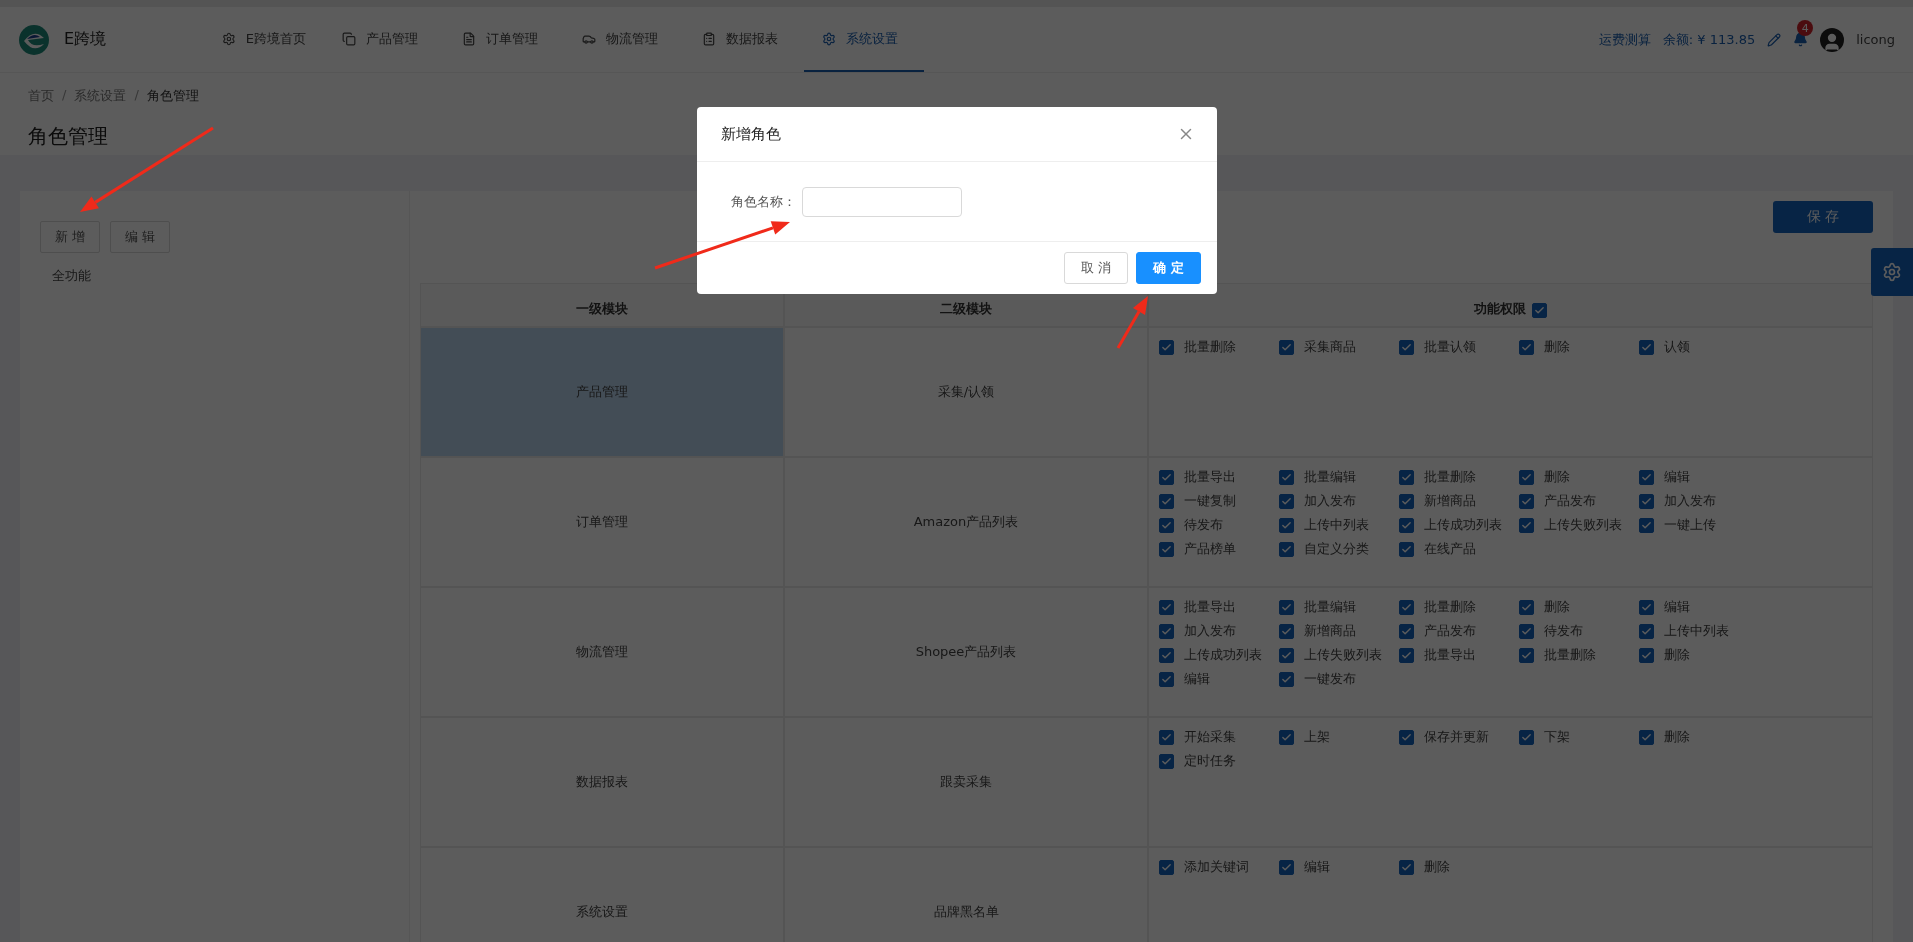 The height and width of the screenshot is (942, 1913). I want to click on permission-label: 下架, so click(1557, 737).